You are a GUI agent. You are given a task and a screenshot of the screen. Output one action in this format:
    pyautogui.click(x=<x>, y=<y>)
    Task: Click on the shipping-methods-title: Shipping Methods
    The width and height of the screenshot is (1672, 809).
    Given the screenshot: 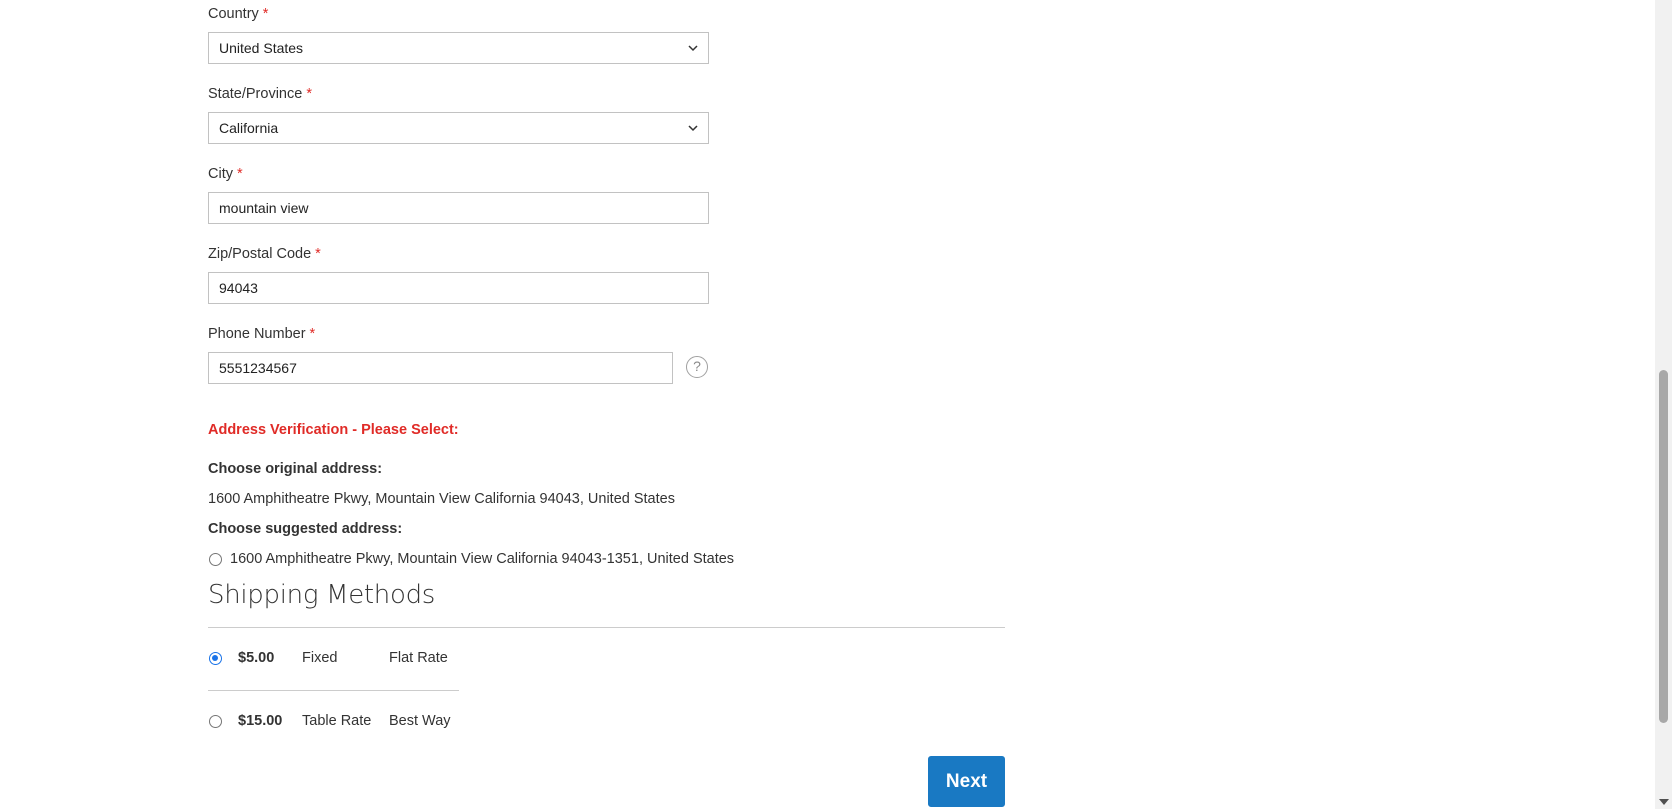 What is the action you would take?
    pyautogui.click(x=322, y=595)
    